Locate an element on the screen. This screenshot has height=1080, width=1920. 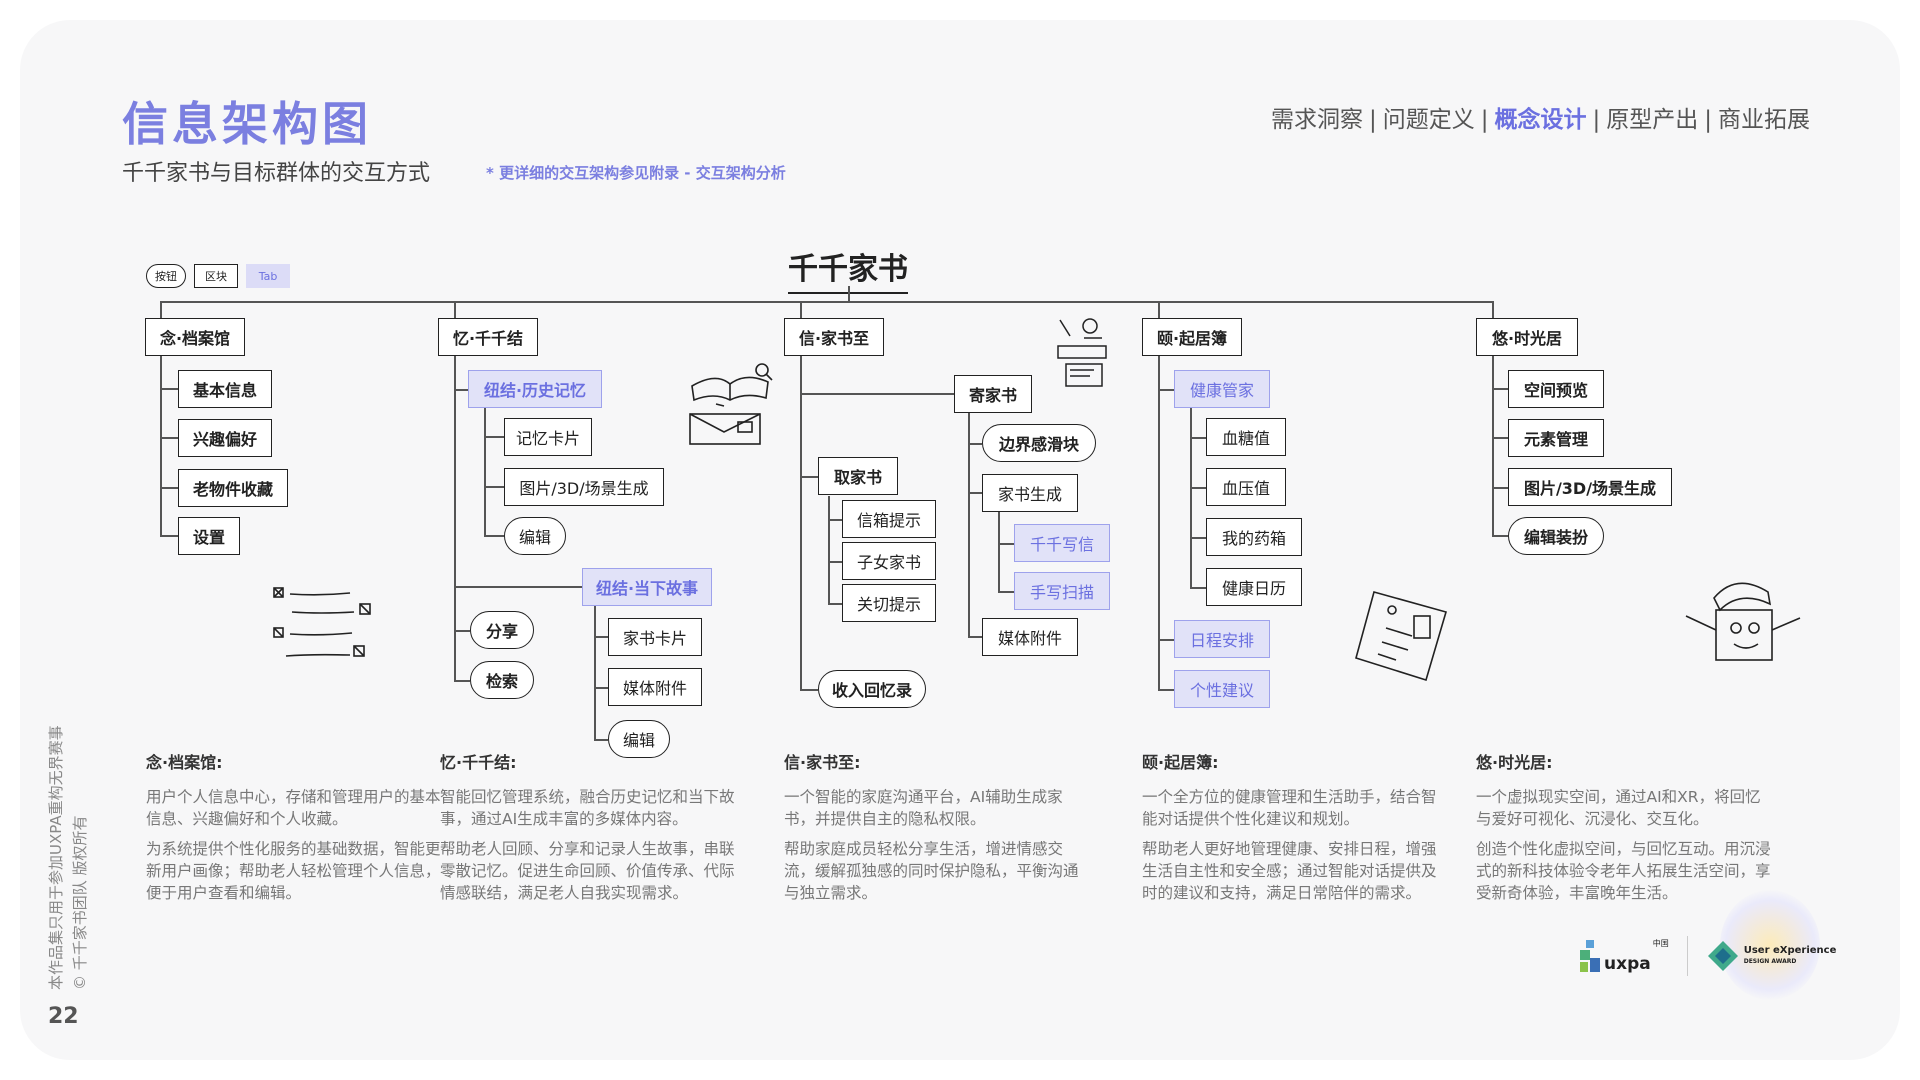
node-element-manage: 元素管理 is located at coordinates (1556, 438).